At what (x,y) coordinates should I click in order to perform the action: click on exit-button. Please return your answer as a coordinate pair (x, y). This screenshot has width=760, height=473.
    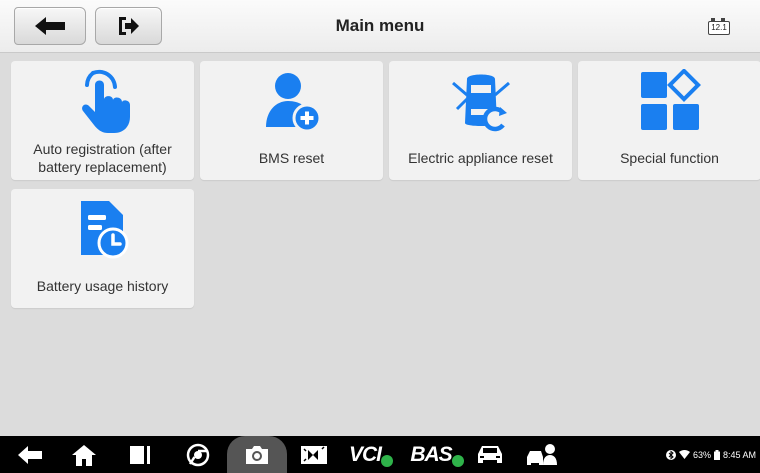
    Looking at the image, I should click on (128, 26).